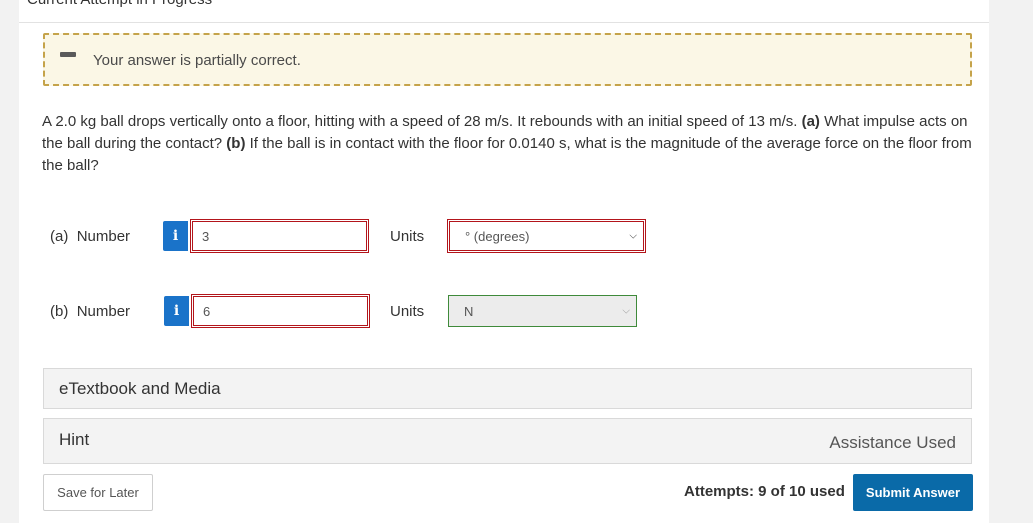 This screenshot has height=523, width=1033. Describe the element at coordinates (469, 311) in the screenshot. I see `units-value-b: N` at that location.